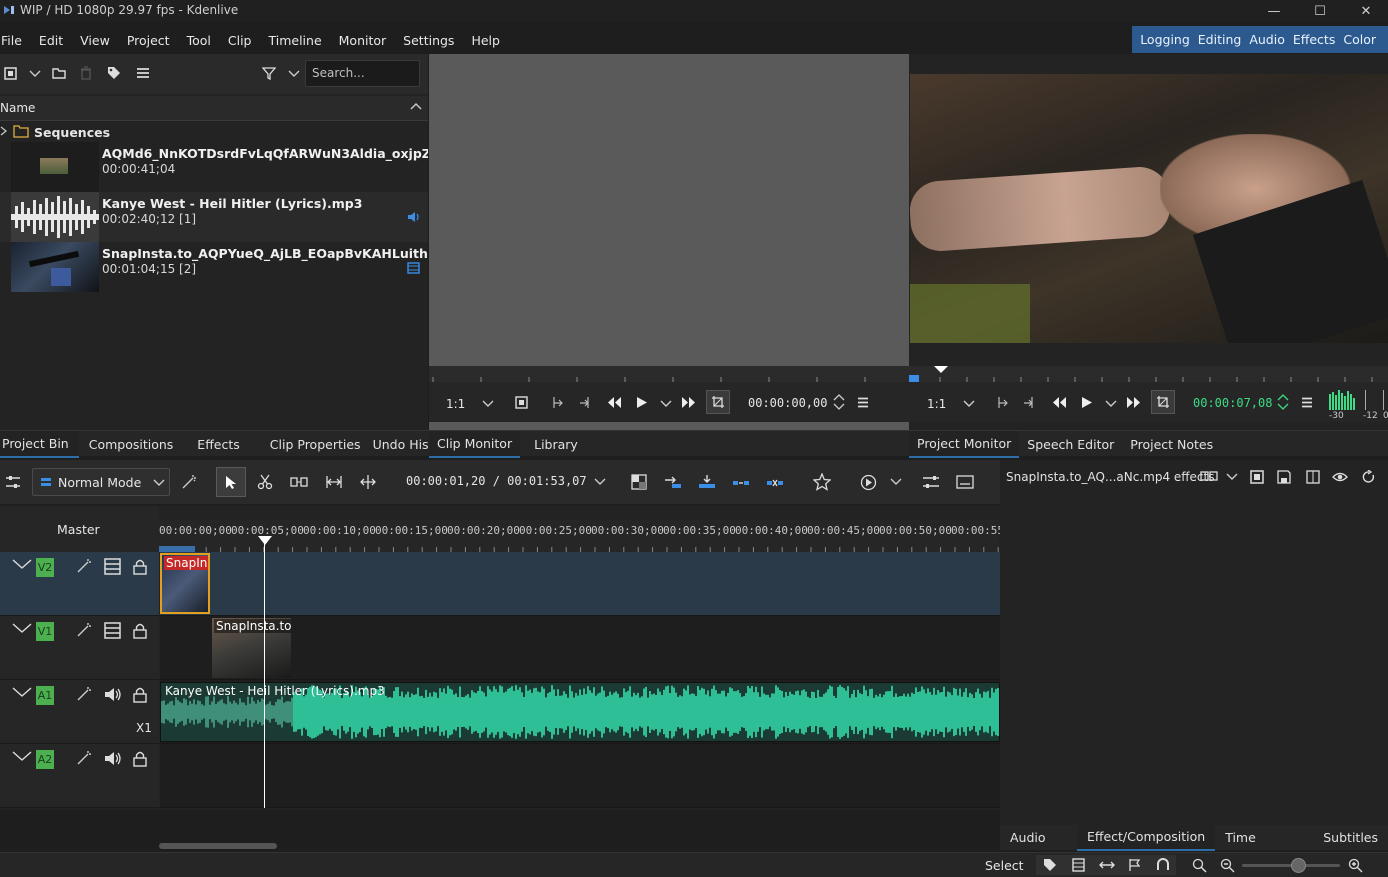  I want to click on track-mute-speaker-icon, so click(113, 694).